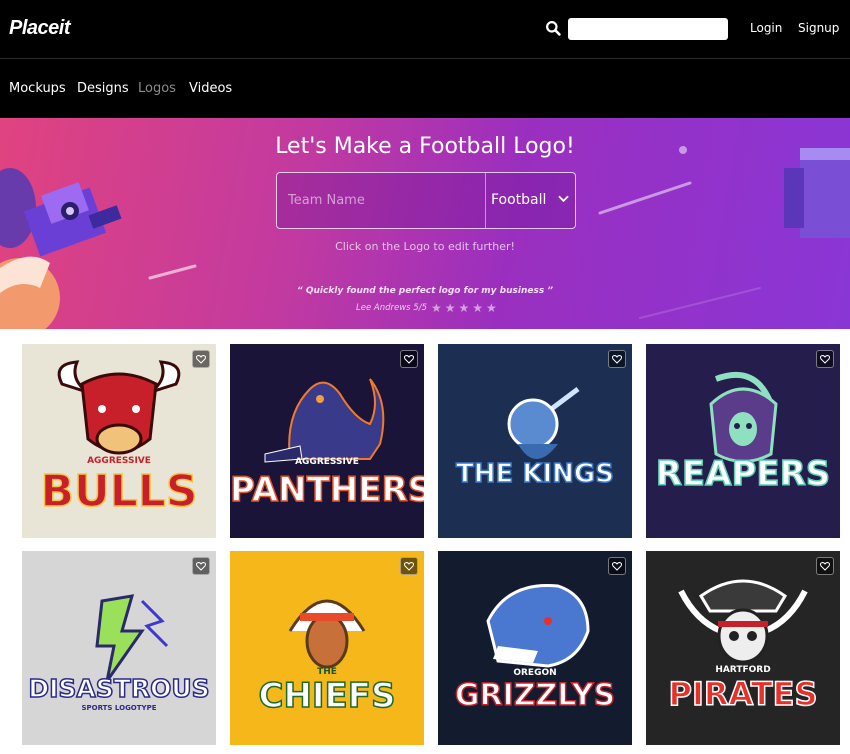  I want to click on logo-card-disastrous: DISASTROUS SPORTS LOGOTYPE, so click(119, 648).